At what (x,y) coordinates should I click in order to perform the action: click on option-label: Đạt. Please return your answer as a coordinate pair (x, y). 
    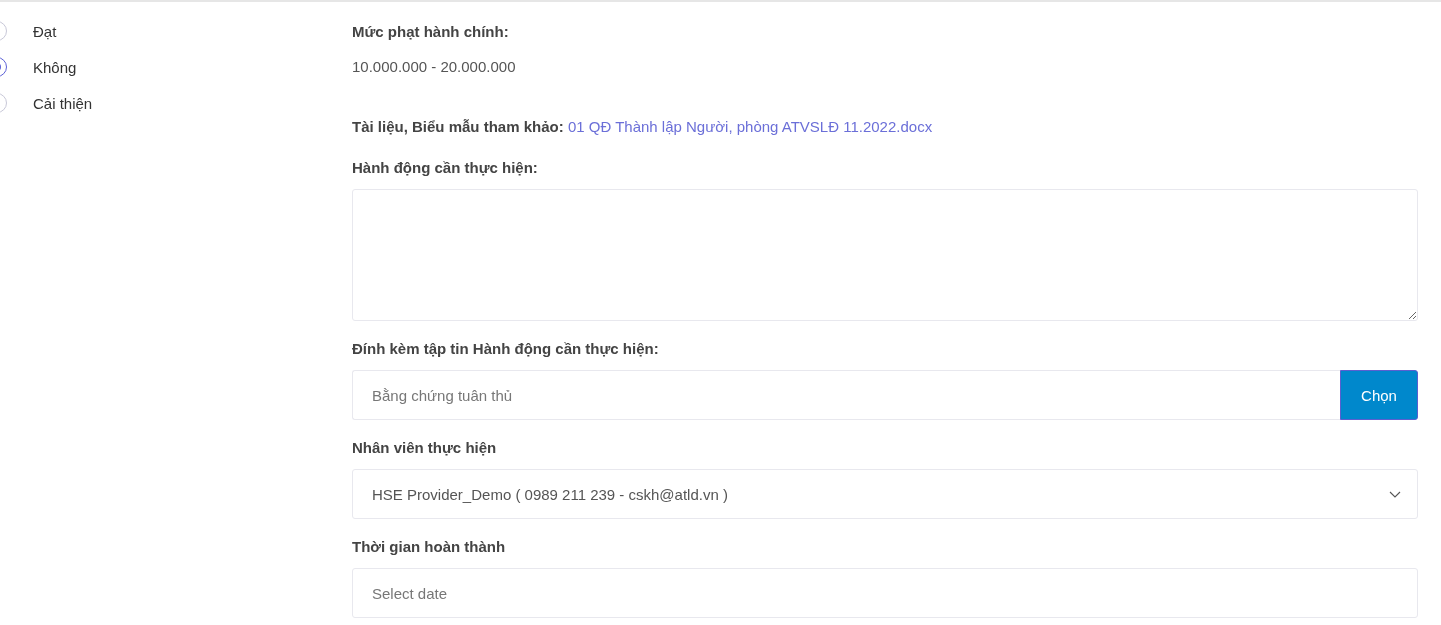
    Looking at the image, I should click on (45, 31).